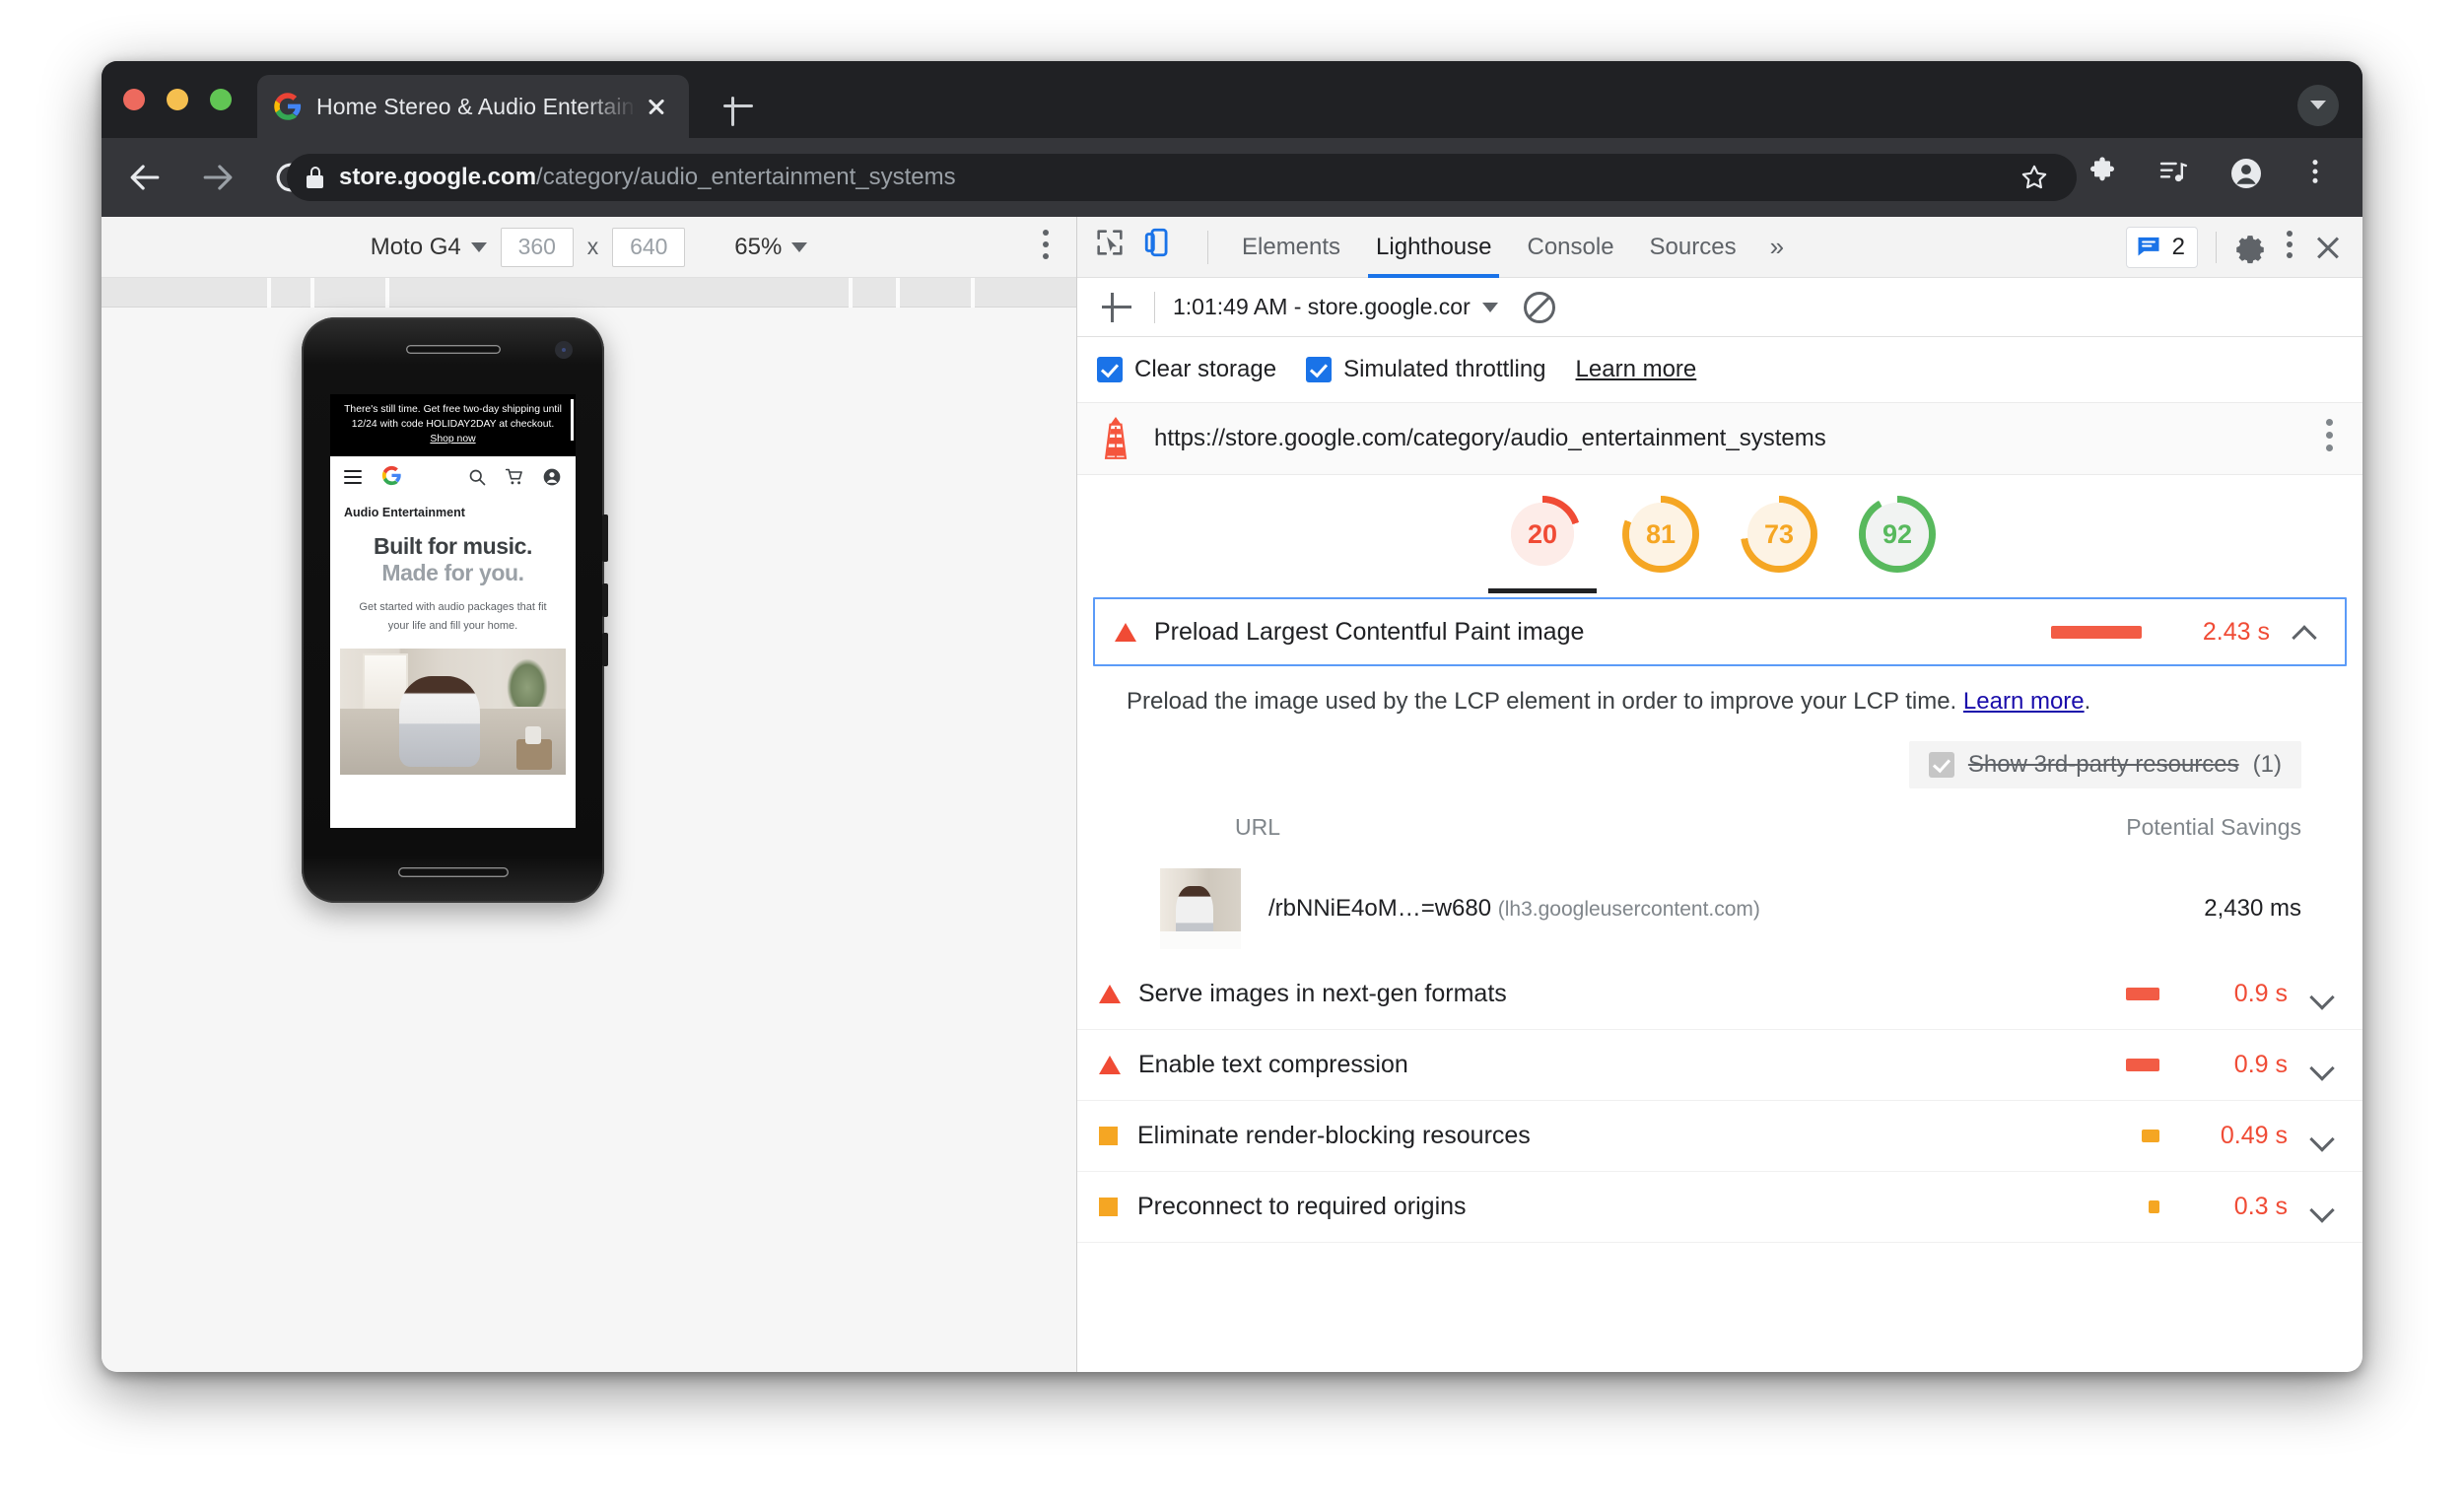  Describe the element at coordinates (1433, 247) in the screenshot. I see `tab-lighthouse: Lighthouse` at that location.